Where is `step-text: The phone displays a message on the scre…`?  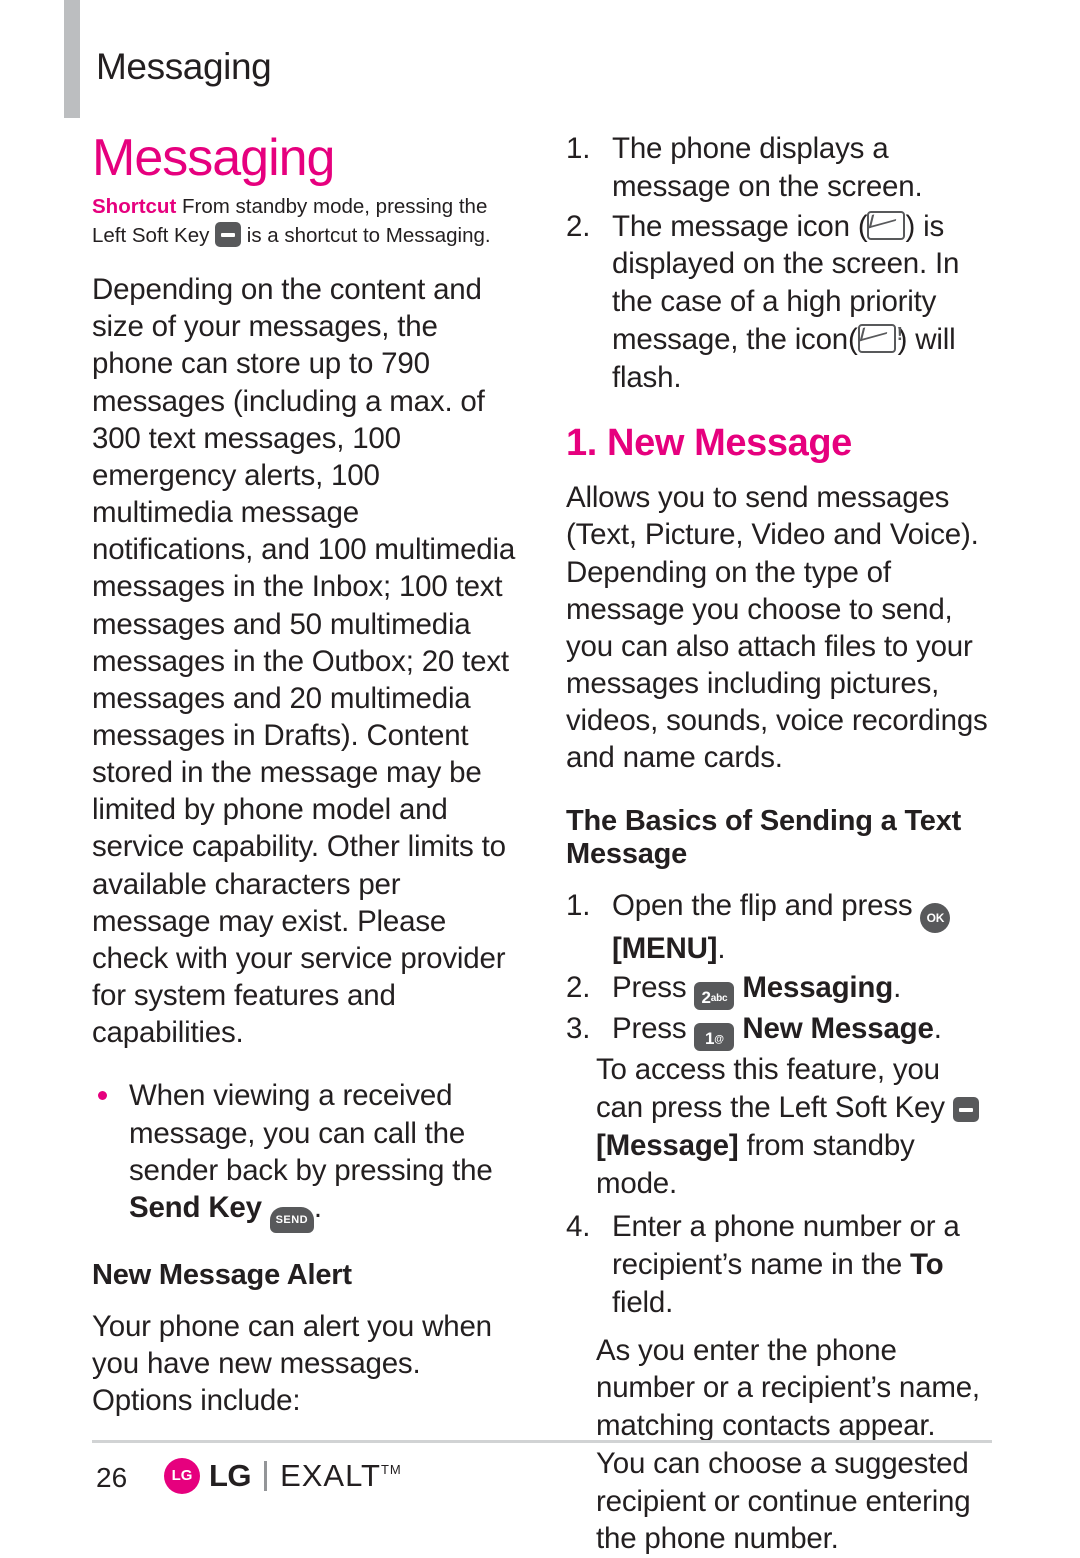
step-text: The phone displays a message on the scre… is located at coordinates (767, 167).